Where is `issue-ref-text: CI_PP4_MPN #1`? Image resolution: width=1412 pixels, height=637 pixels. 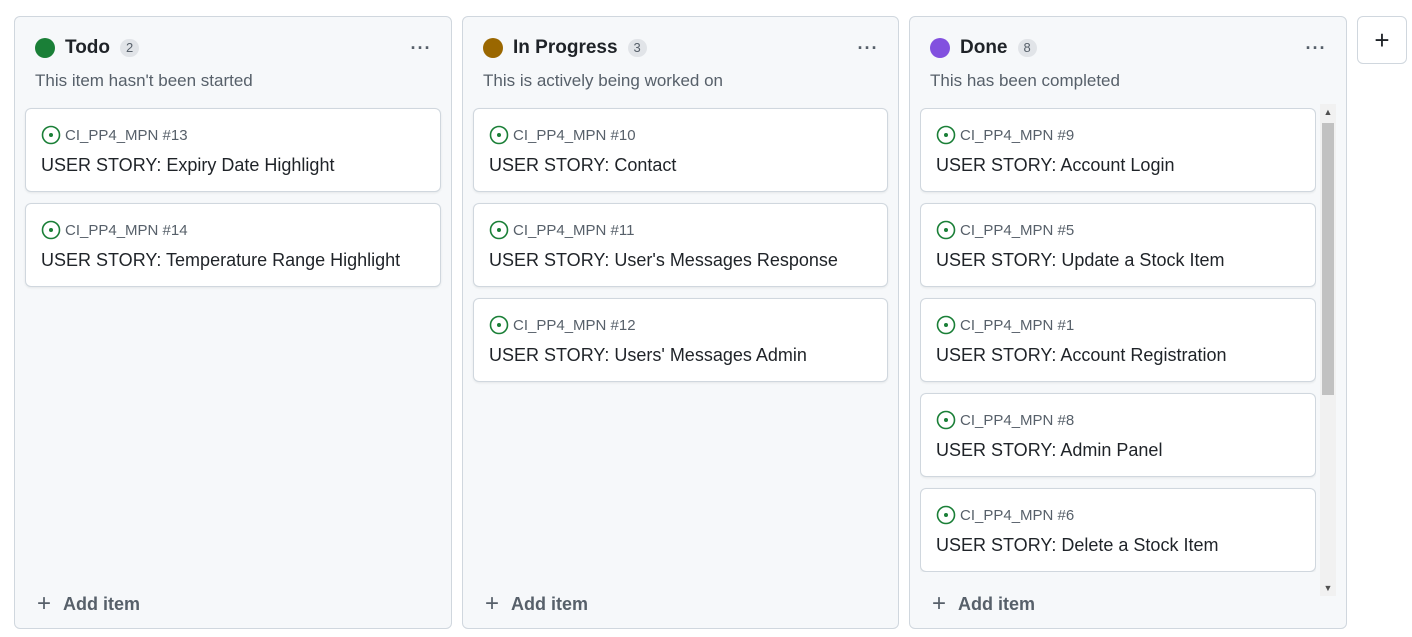
issue-ref-text: CI_PP4_MPN #1 is located at coordinates (1017, 325).